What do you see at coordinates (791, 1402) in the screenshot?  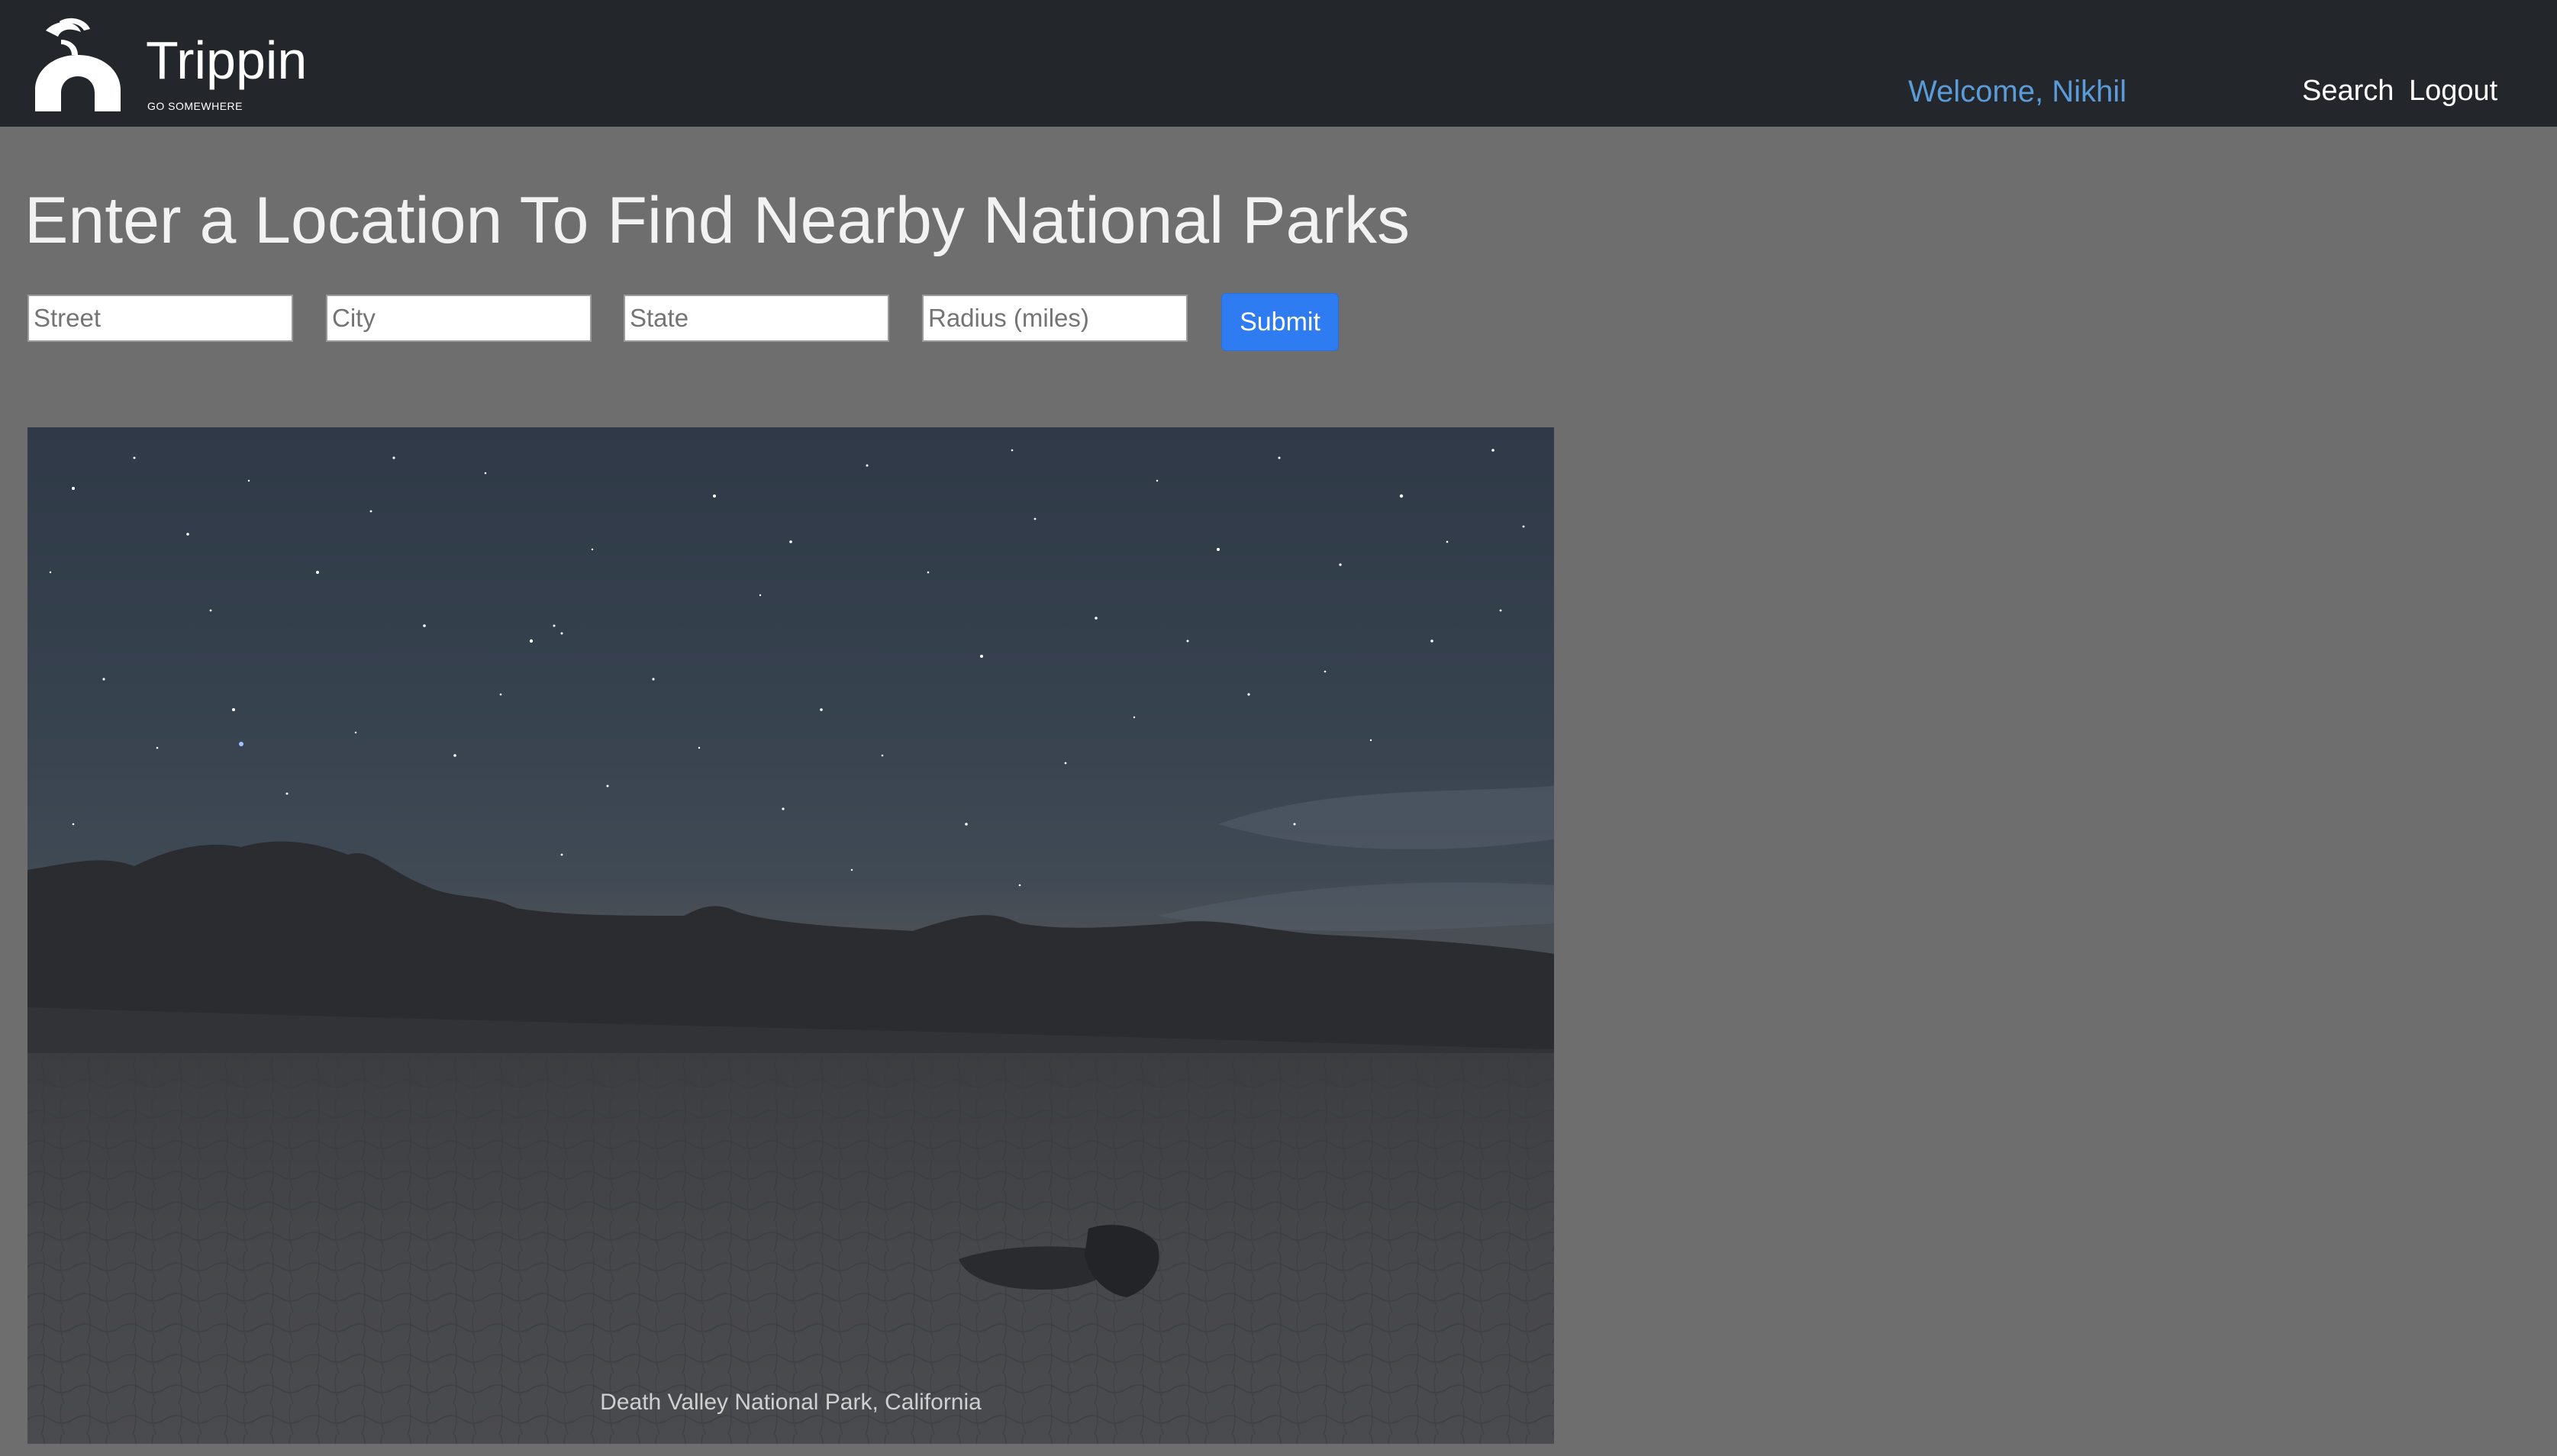 I see `hero-caption: Death Valley National Park, California` at bounding box center [791, 1402].